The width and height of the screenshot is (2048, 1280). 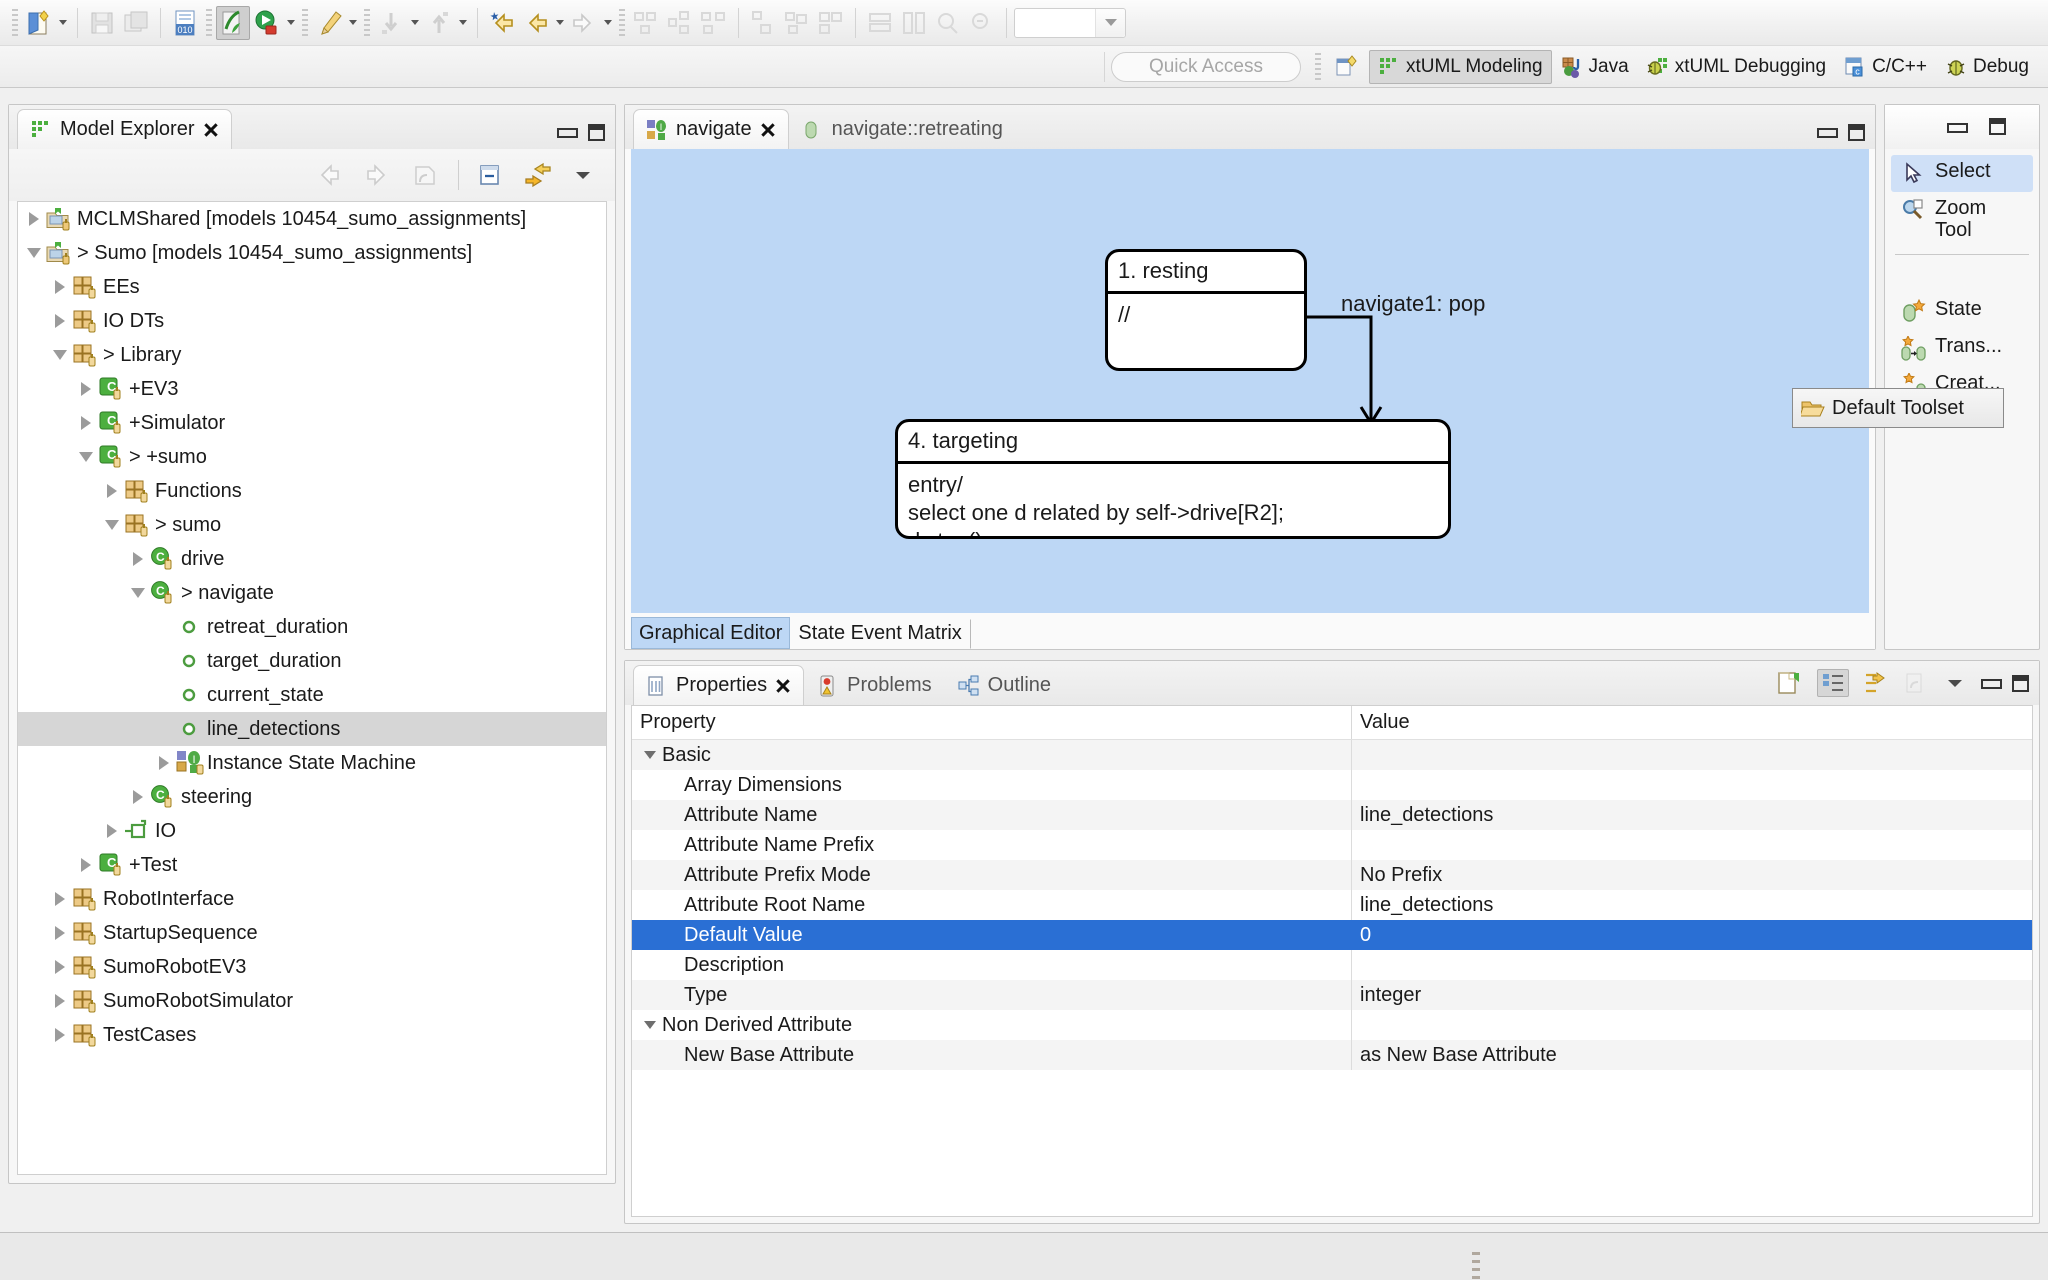 I want to click on tree-item-functions: Functions, so click(x=312, y=491).